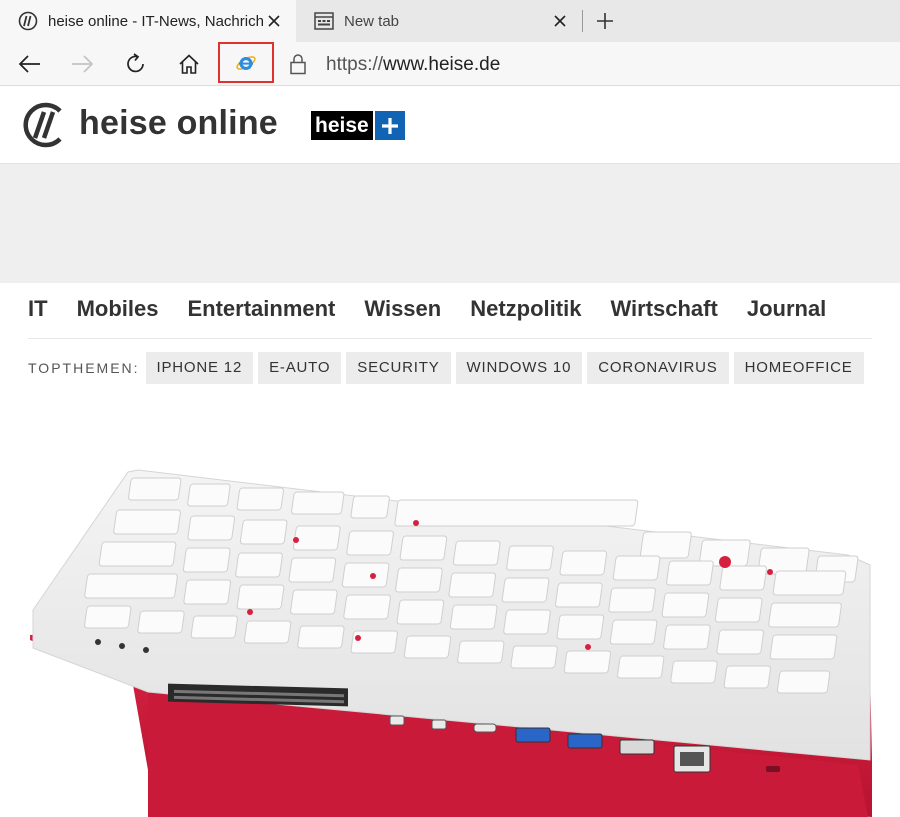  I want to click on forward-button, so click(82, 64).